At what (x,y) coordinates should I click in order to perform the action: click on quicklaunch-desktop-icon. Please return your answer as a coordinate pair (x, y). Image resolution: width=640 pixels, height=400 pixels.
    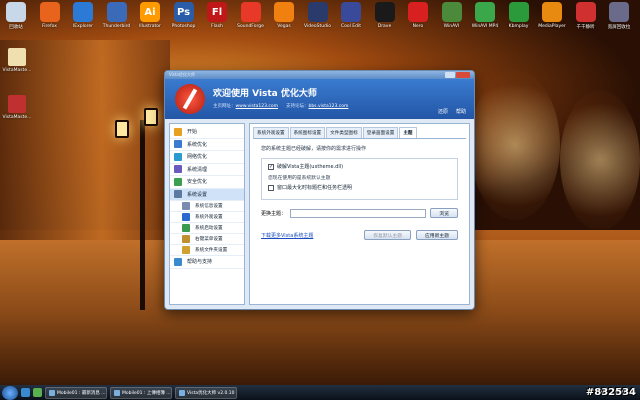
    Looking at the image, I should click on (37, 392).